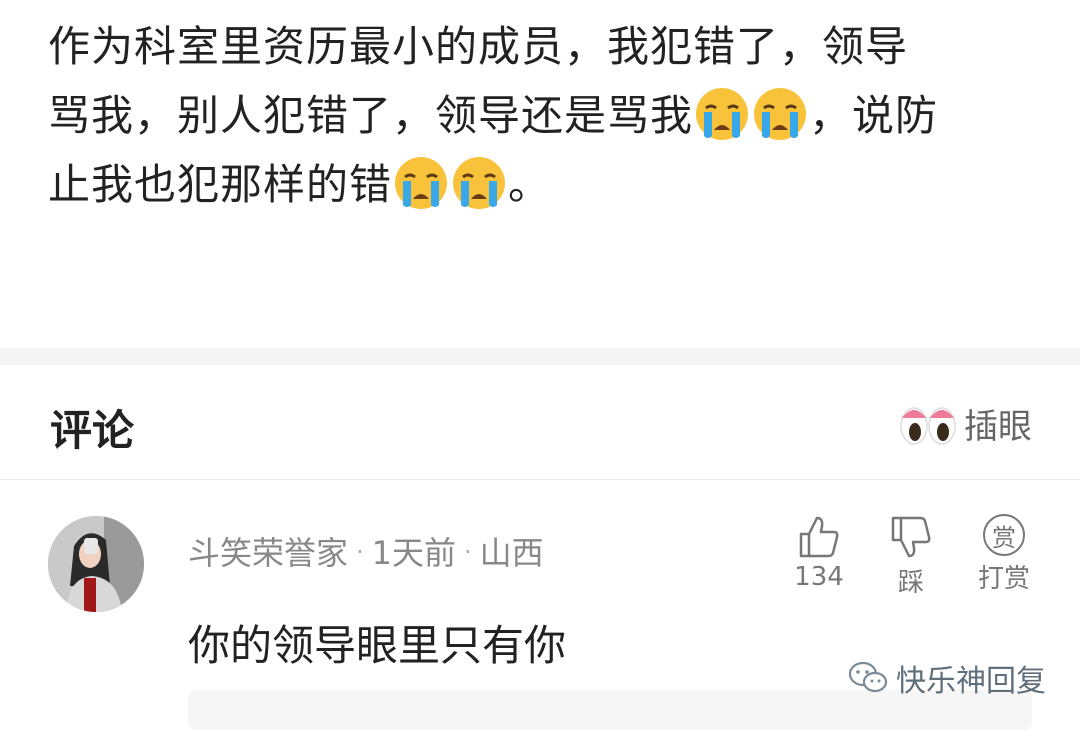  Describe the element at coordinates (511, 553) in the screenshot. I see `comment-location: 山西` at that location.